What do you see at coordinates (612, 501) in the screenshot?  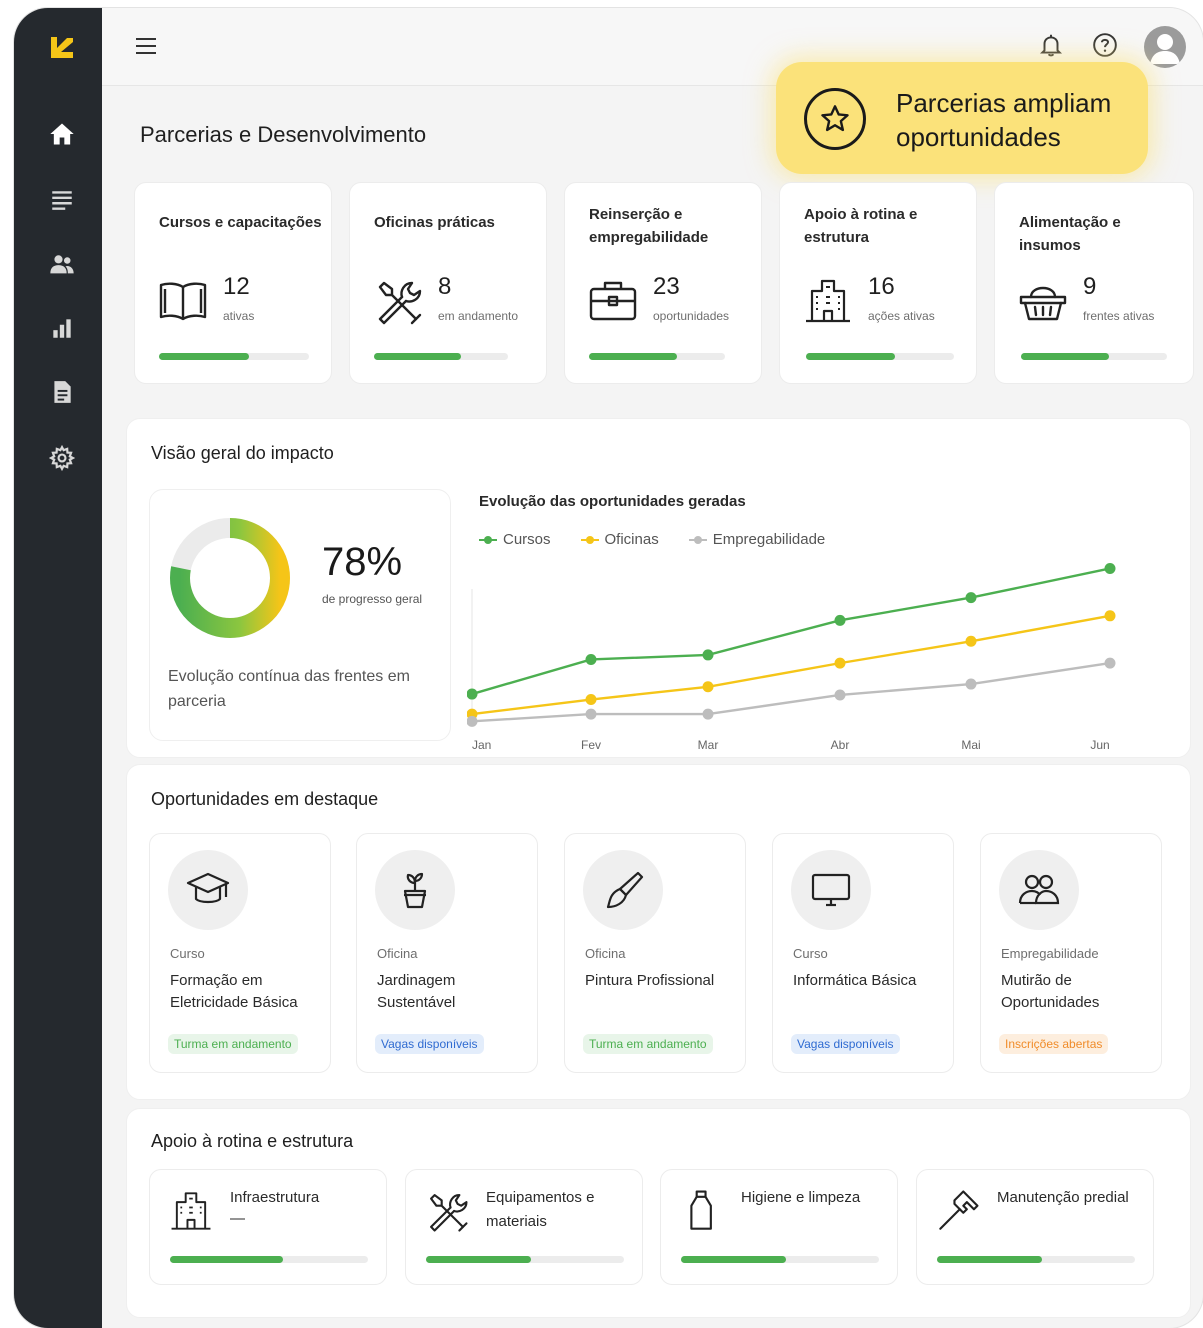 I see `chart-title: Evolução das oportunidades geradas` at bounding box center [612, 501].